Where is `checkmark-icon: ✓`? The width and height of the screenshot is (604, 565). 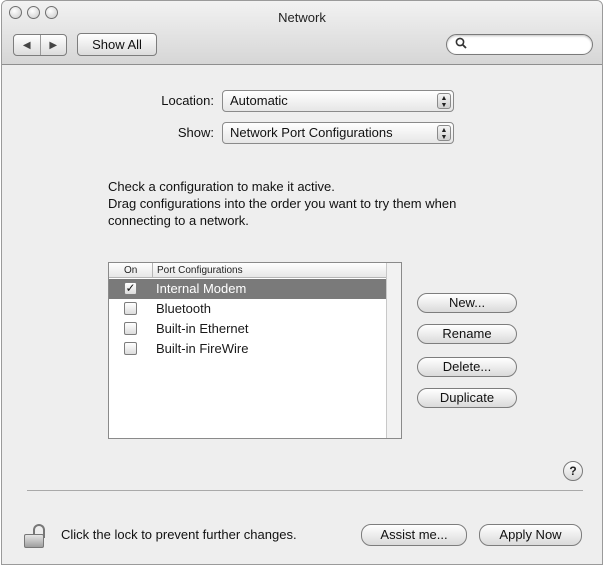 checkmark-icon: ✓ is located at coordinates (130, 288).